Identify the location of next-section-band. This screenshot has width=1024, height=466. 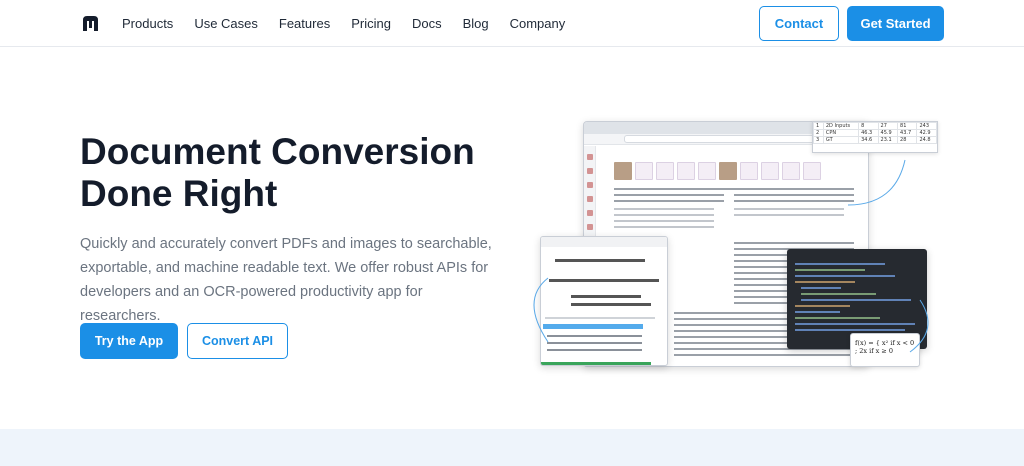
(512, 447).